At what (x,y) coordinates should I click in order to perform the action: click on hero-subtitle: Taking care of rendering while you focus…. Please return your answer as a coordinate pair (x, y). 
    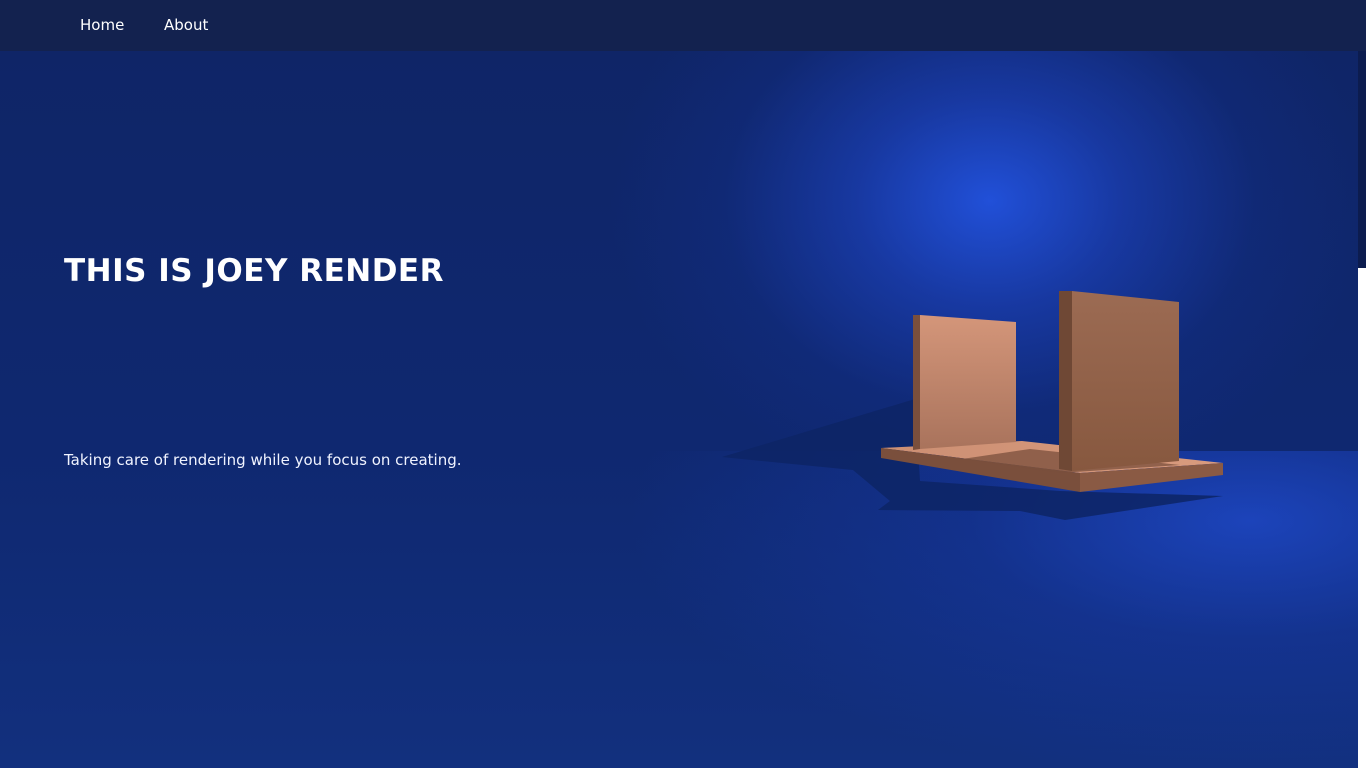
    Looking at the image, I should click on (263, 460).